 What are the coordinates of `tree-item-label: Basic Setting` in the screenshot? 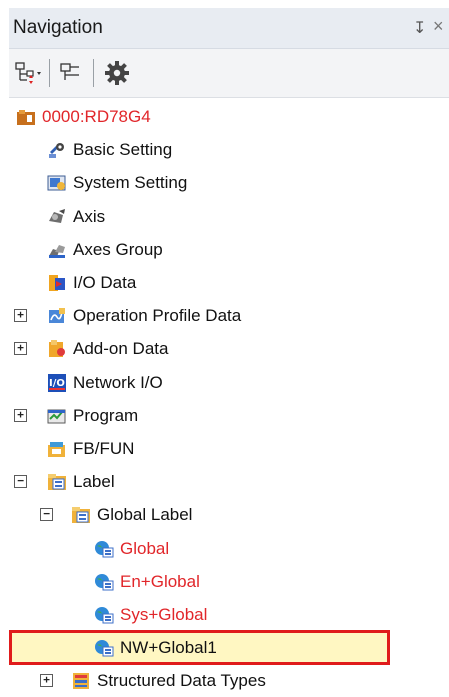 It's located at (123, 150).